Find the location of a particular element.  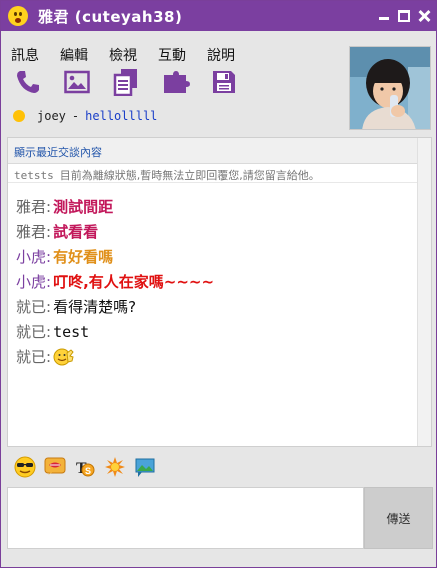

close-icon is located at coordinates (424, 16).